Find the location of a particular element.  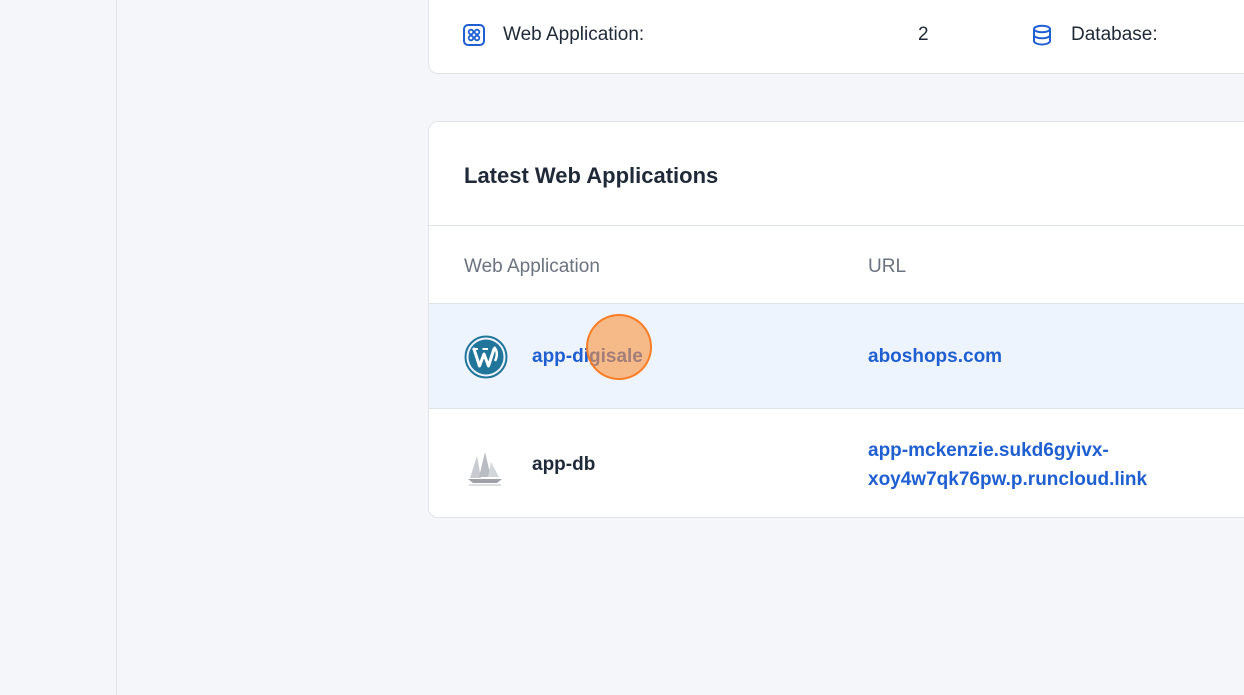

web-application-stat-label: Web Application: is located at coordinates (574, 34).